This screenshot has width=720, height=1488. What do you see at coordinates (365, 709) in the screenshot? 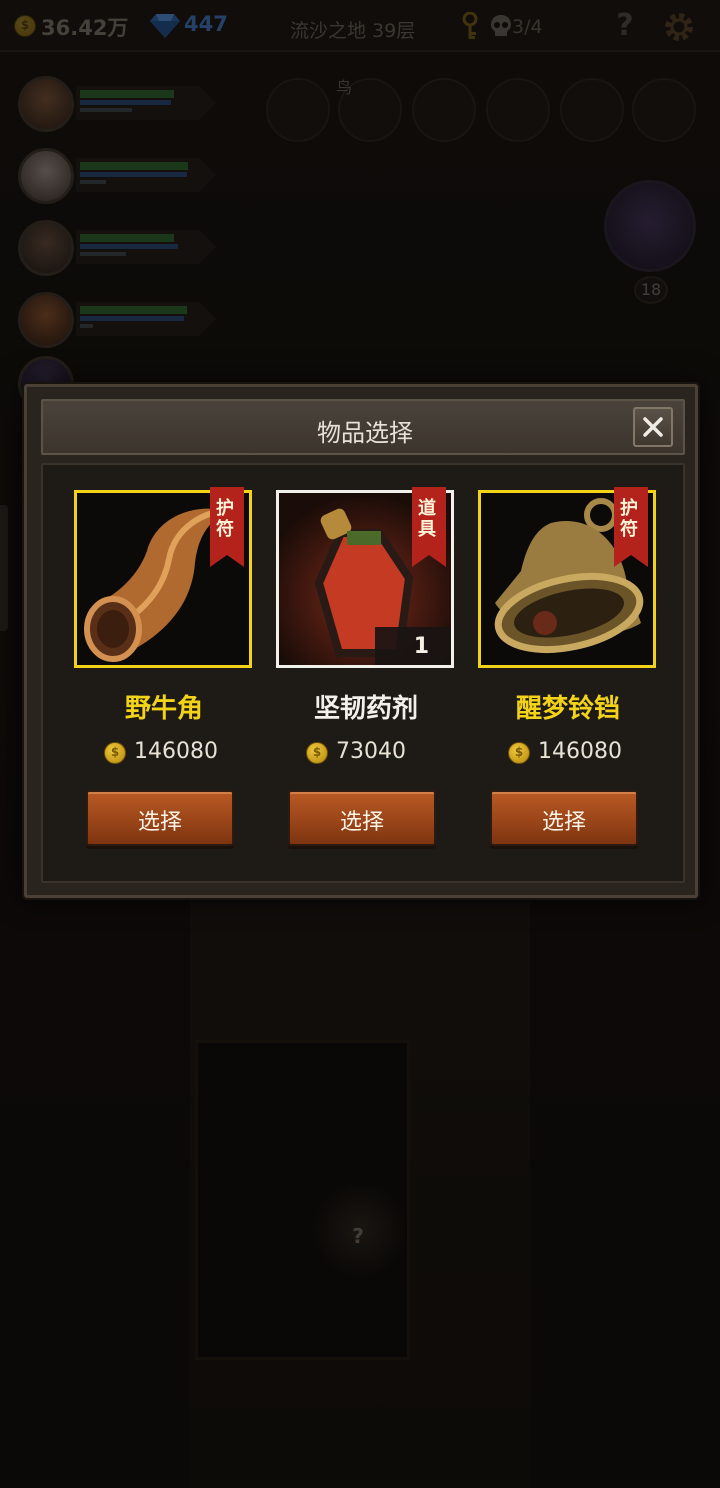
I see `item-name: 坚韧药剂` at bounding box center [365, 709].